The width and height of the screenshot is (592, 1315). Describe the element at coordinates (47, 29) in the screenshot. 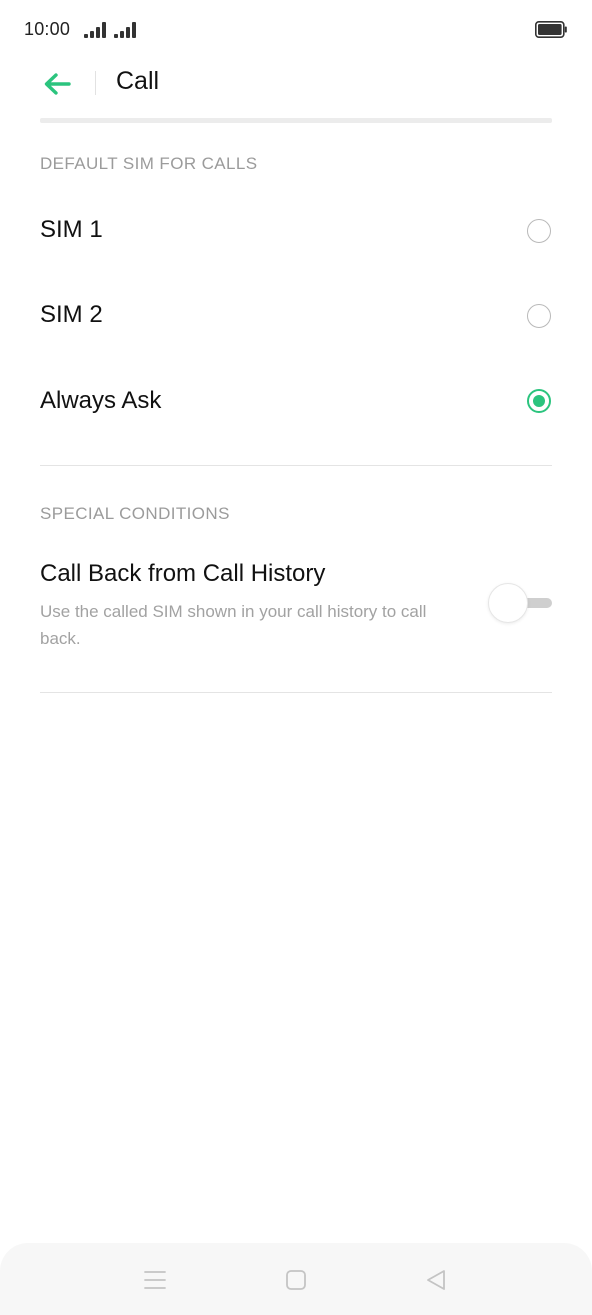

I see `status-time: 10:00` at that location.